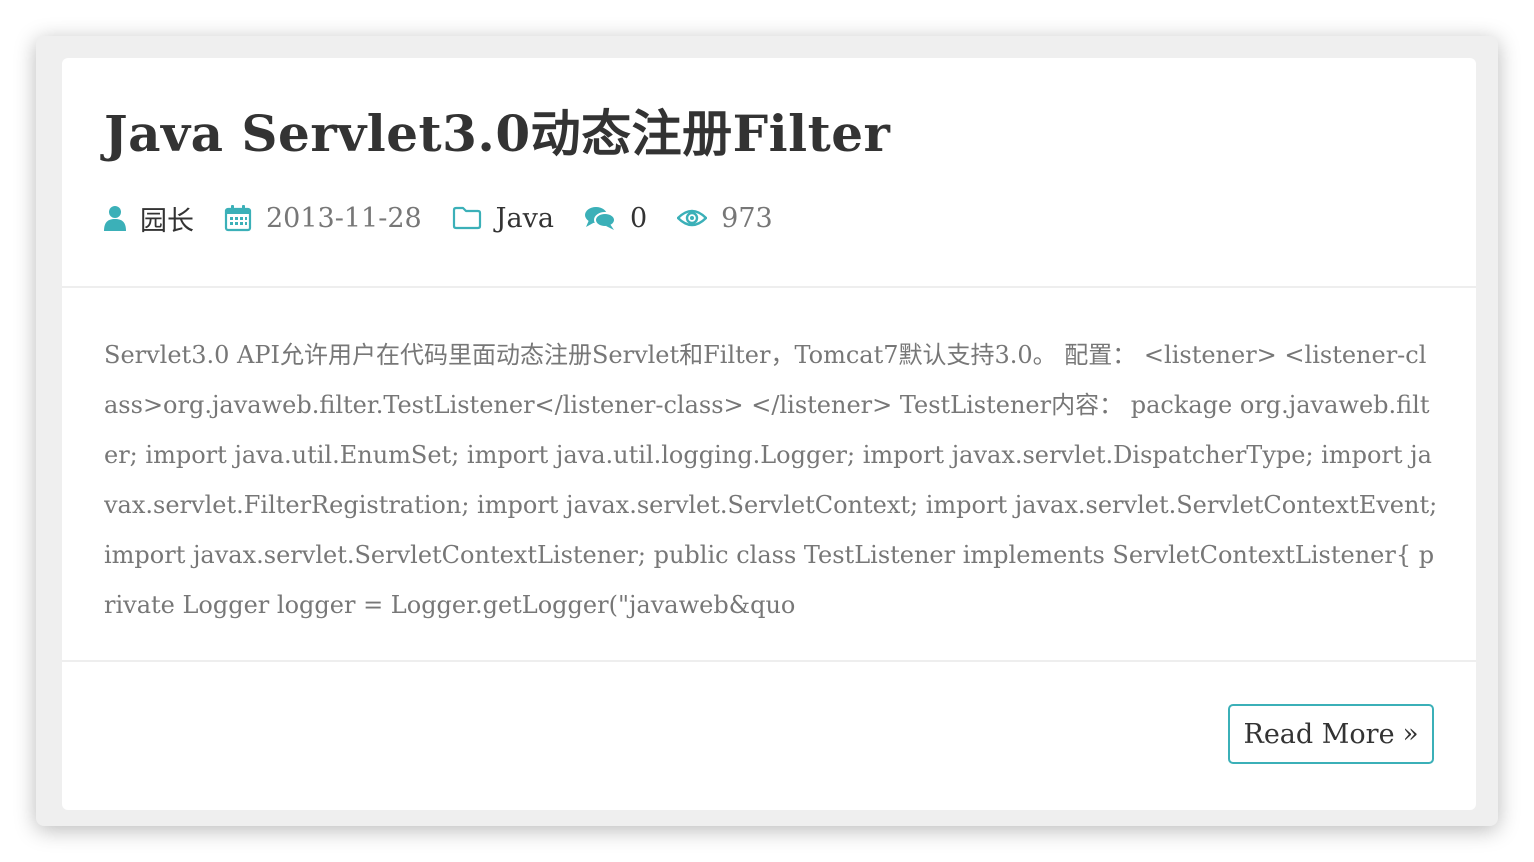 The height and width of the screenshot is (862, 1534). What do you see at coordinates (1319, 734) in the screenshot?
I see `read-more-label: Read More` at bounding box center [1319, 734].